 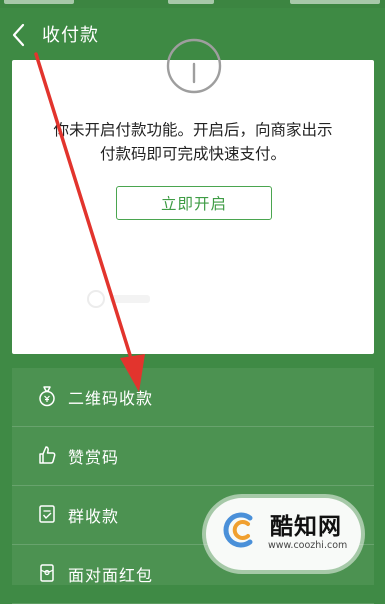 I want to click on watermark-name: 酷知网, so click(x=306, y=527).